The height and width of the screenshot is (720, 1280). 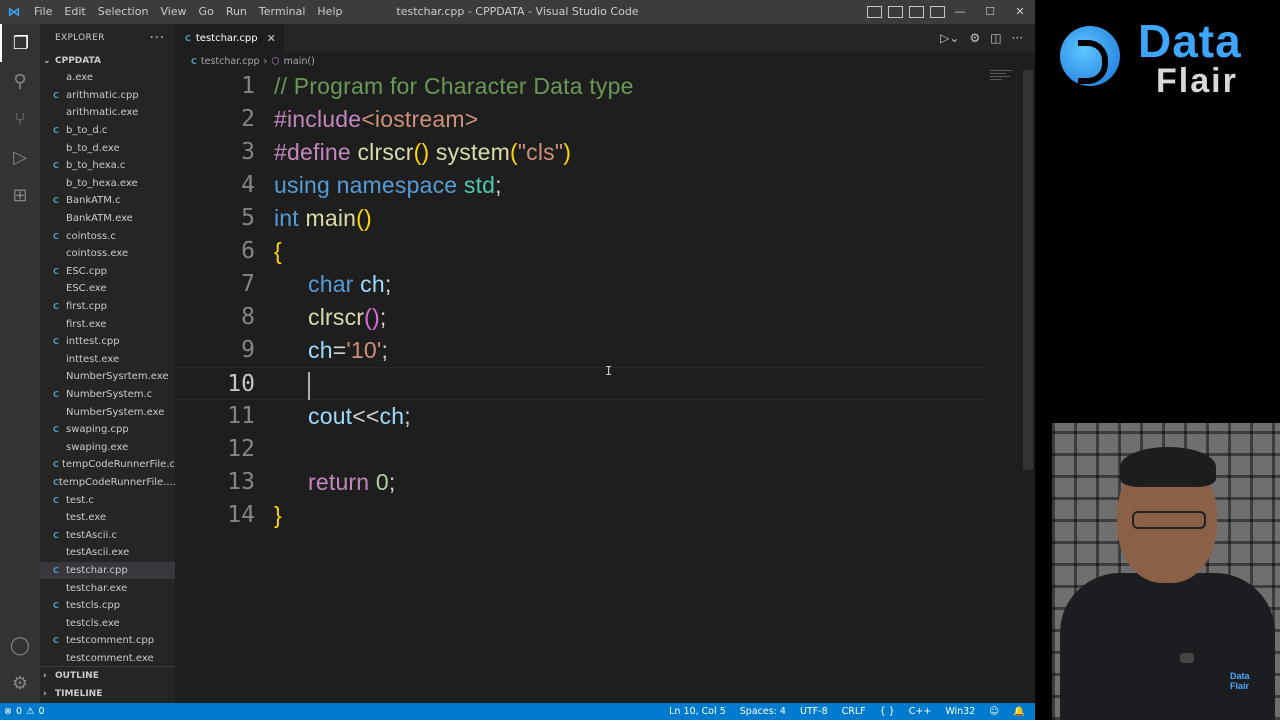 What do you see at coordinates (580, 317) in the screenshot?
I see `code-line: 8 clrscr();` at bounding box center [580, 317].